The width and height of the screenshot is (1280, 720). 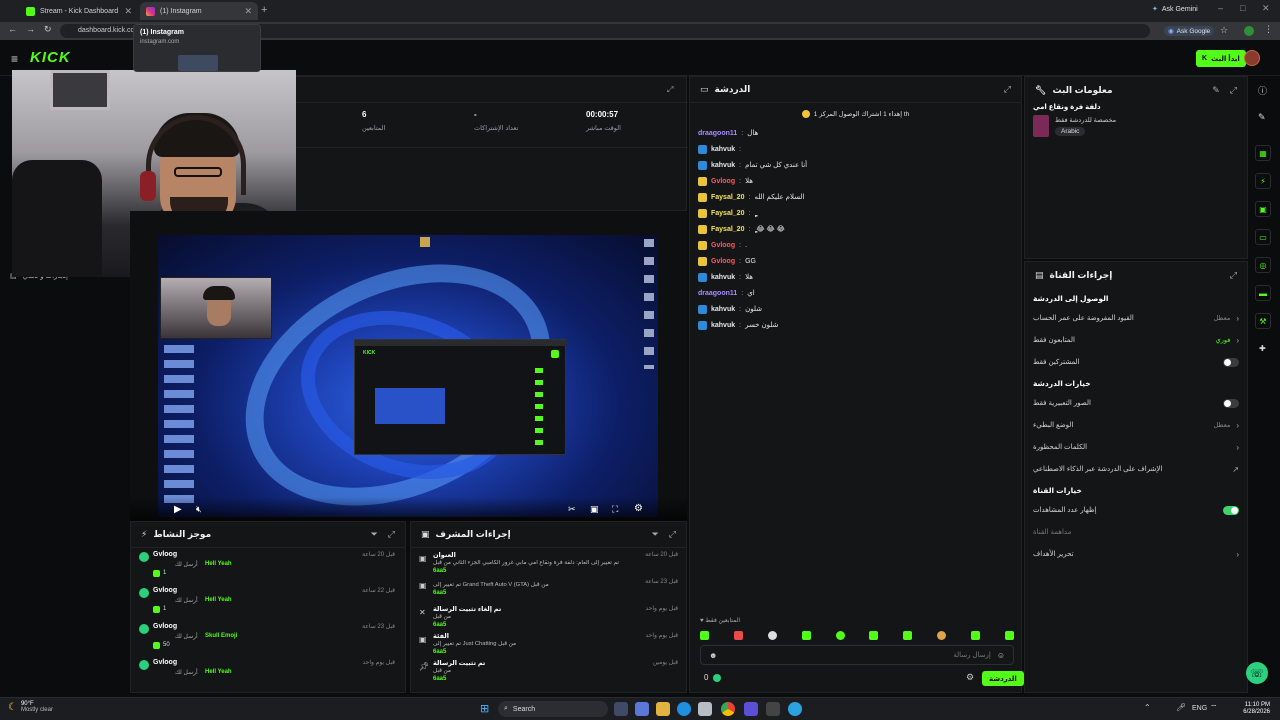 What do you see at coordinates (1136, 510) in the screenshot?
I see `setting-row: إظهار عدد المشاهدات` at bounding box center [1136, 510].